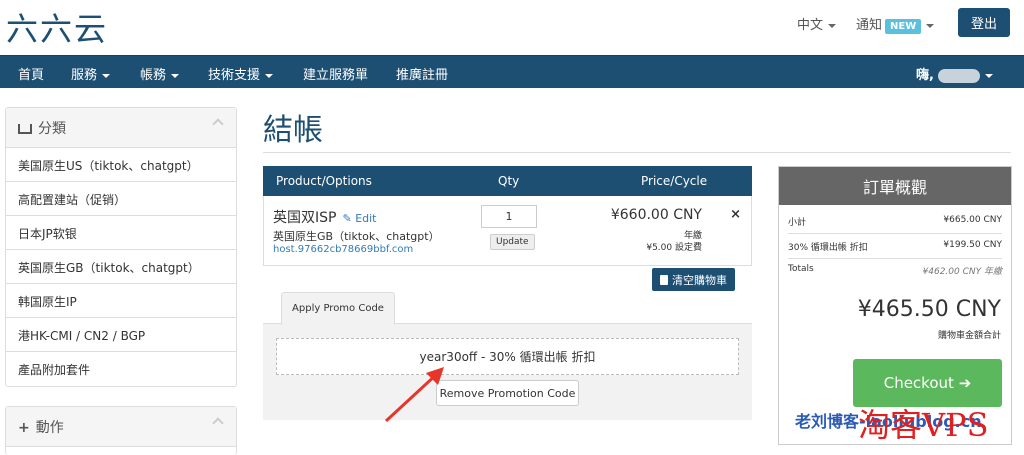  Describe the element at coordinates (699, 280) in the screenshot. I see `empty-cart-label: 清空購物車` at that location.